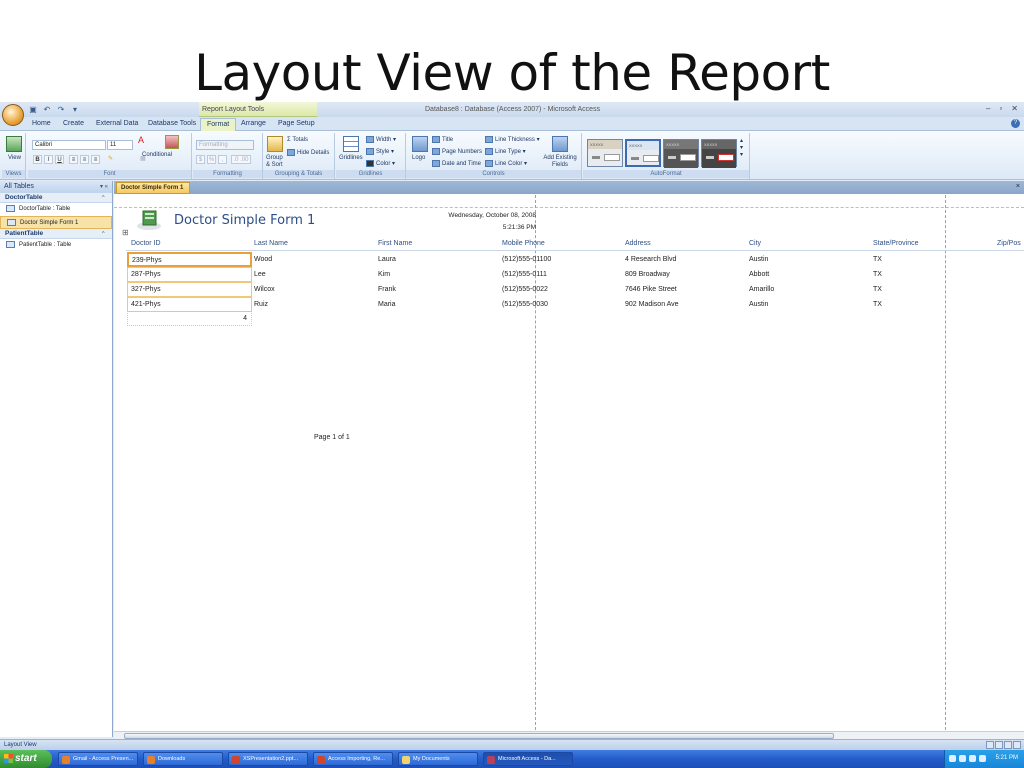 The image size is (1024, 768). What do you see at coordinates (110, 159) in the screenshot?
I see `format-painter-icon: ✎` at bounding box center [110, 159].